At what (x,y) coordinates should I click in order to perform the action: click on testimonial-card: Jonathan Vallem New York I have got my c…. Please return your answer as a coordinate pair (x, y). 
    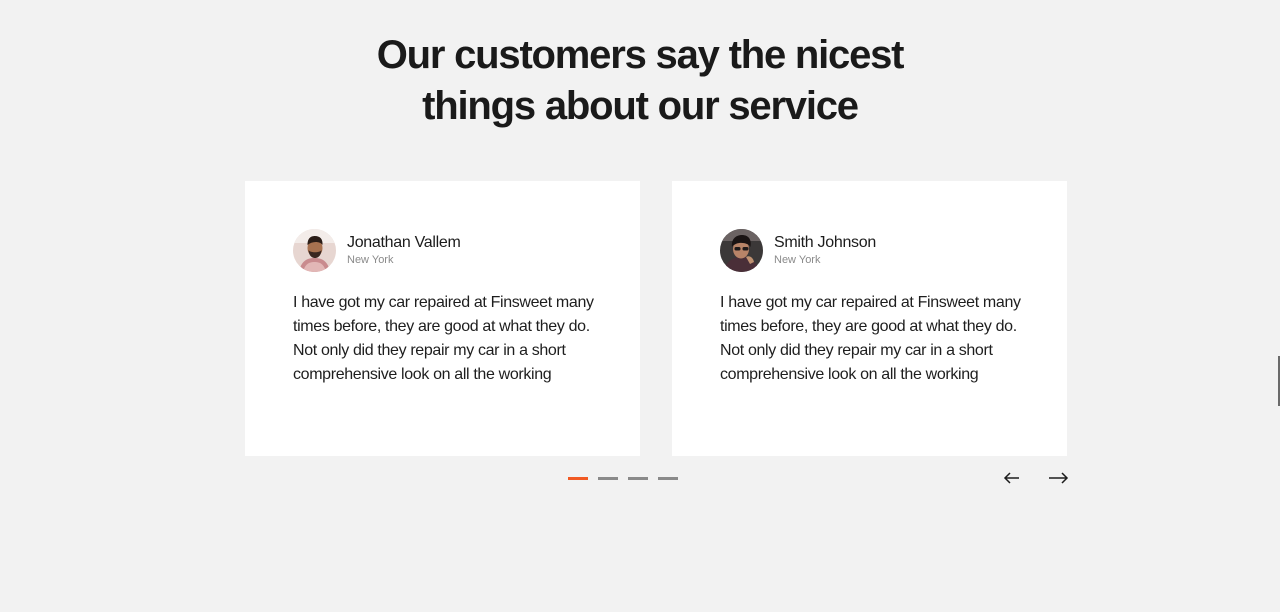
    Looking at the image, I should click on (442, 318).